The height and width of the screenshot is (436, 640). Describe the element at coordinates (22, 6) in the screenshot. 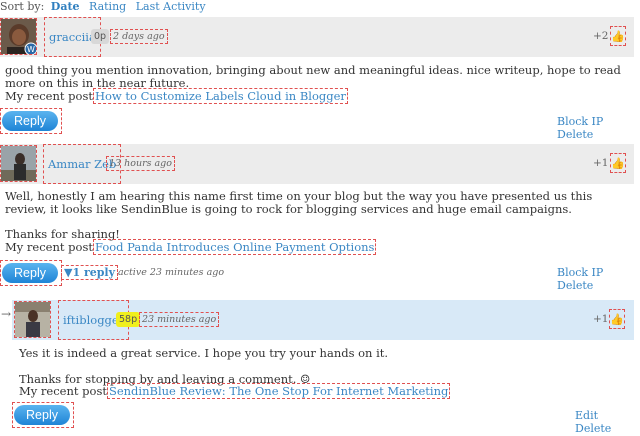

I see `sort-label: Sort by:` at that location.